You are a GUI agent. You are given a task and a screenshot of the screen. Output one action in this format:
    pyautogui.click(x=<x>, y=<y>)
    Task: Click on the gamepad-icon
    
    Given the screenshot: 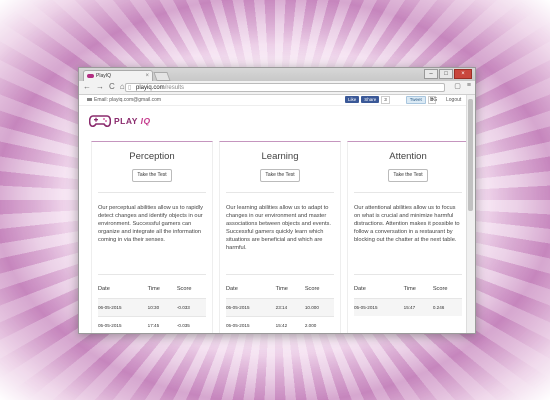 What is the action you would take?
    pyautogui.click(x=100, y=121)
    